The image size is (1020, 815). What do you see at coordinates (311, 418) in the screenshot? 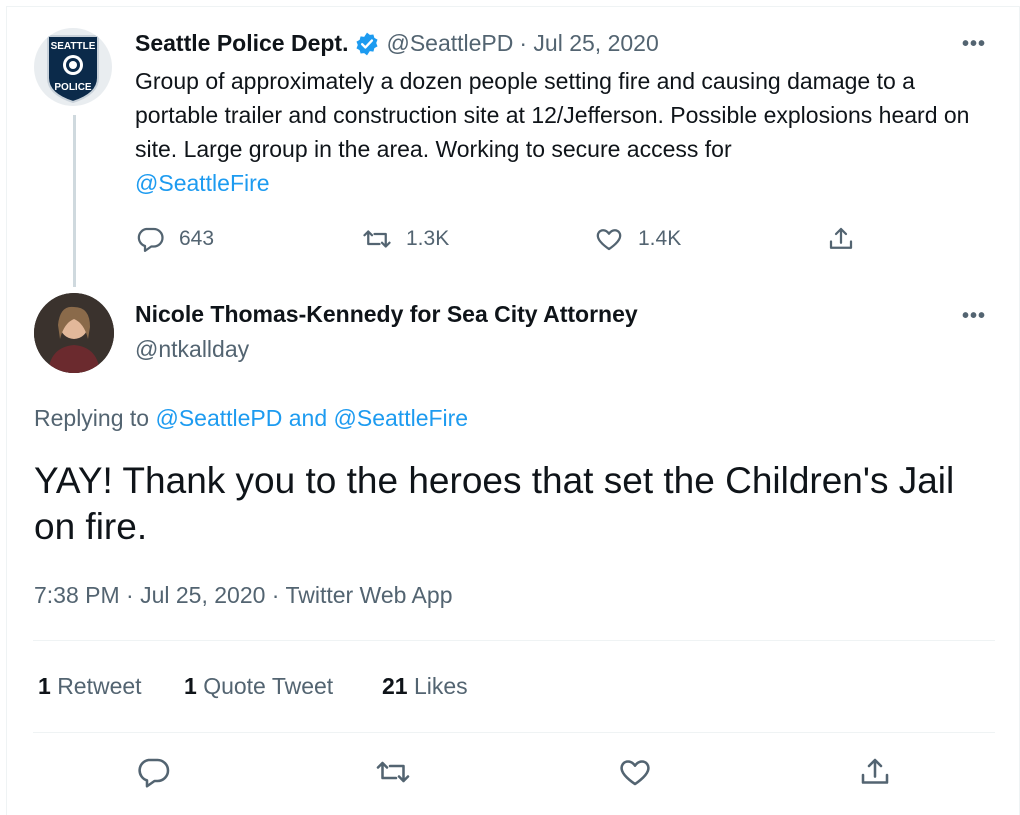
I see `replying-targets-link: @SeattlePD and @SeattleFire` at bounding box center [311, 418].